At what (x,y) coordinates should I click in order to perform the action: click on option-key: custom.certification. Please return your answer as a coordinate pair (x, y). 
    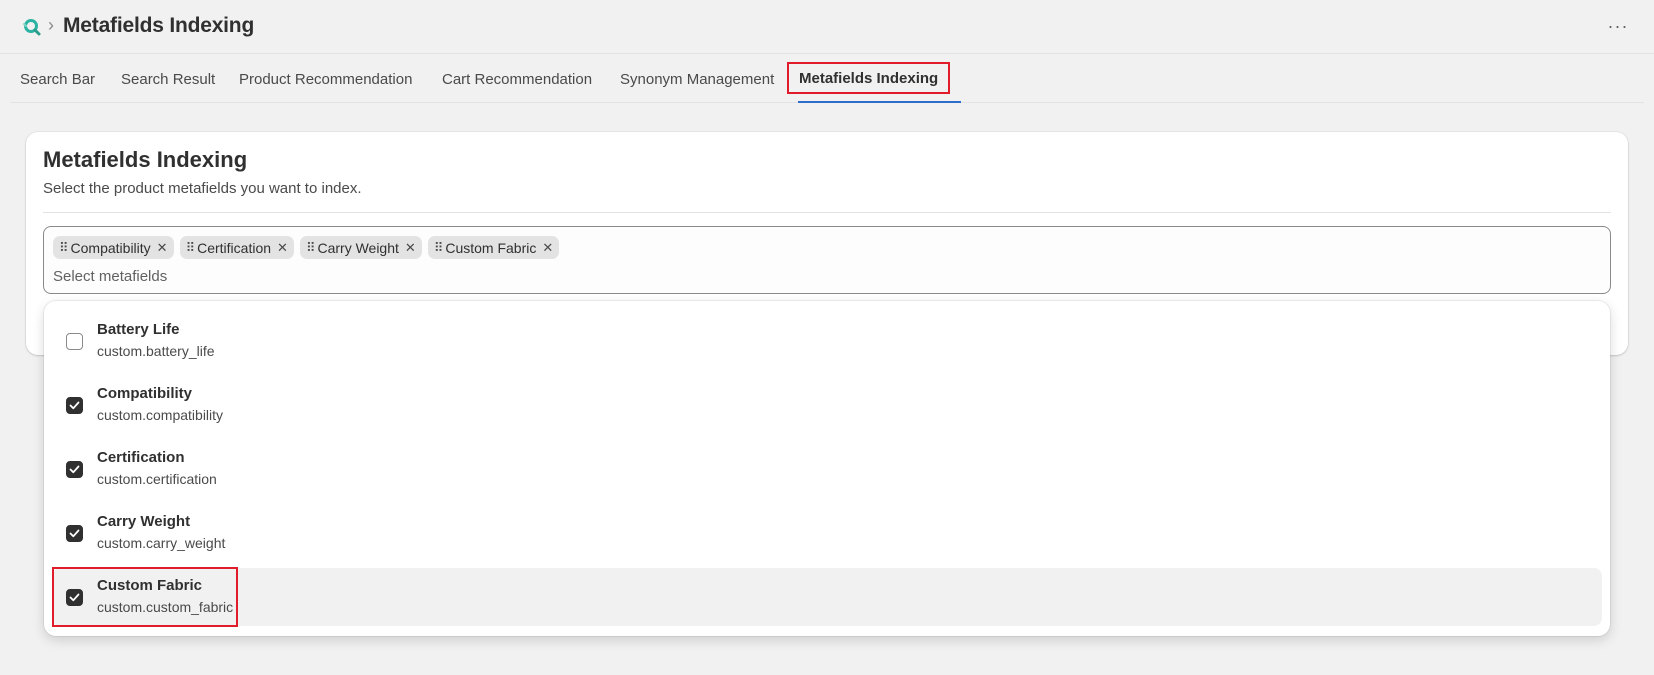
    Looking at the image, I should click on (157, 479).